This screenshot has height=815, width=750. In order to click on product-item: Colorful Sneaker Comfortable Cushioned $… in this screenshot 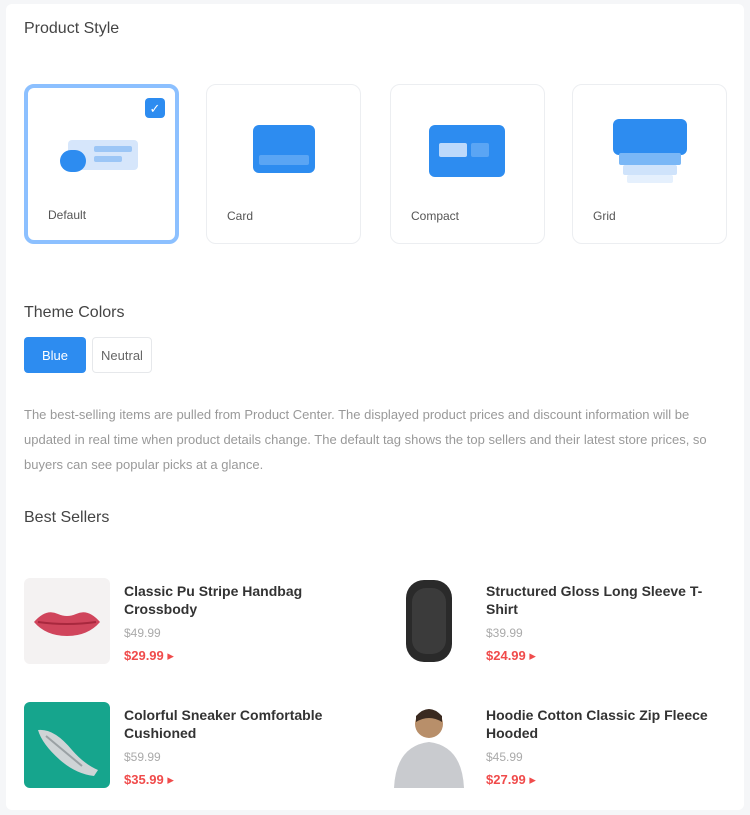, I will do `click(194, 757)`.